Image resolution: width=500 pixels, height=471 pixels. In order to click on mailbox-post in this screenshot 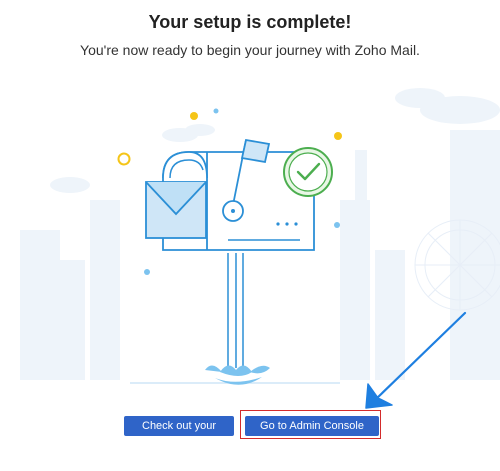, I will do `click(235, 310)`.